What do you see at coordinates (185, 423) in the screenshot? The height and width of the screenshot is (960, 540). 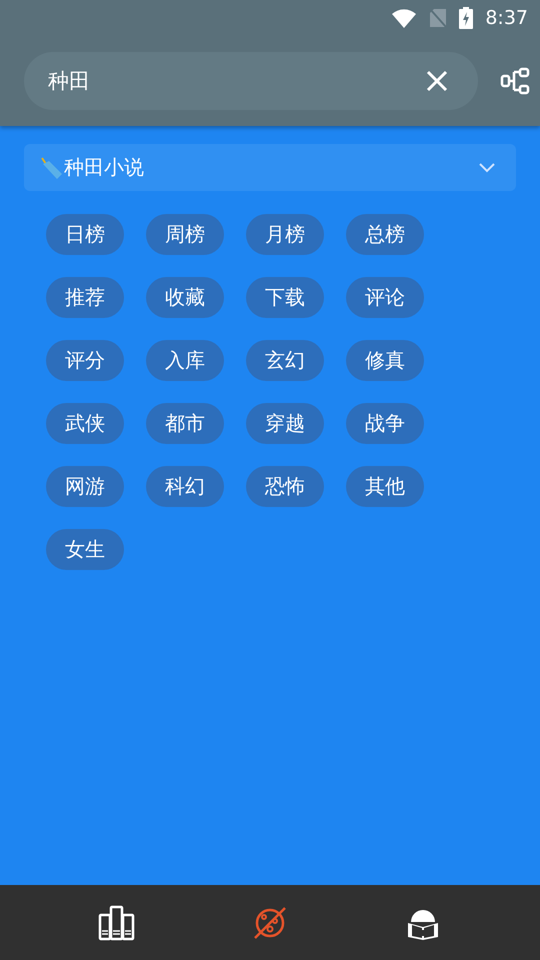 I see `tag-chip: 都市` at bounding box center [185, 423].